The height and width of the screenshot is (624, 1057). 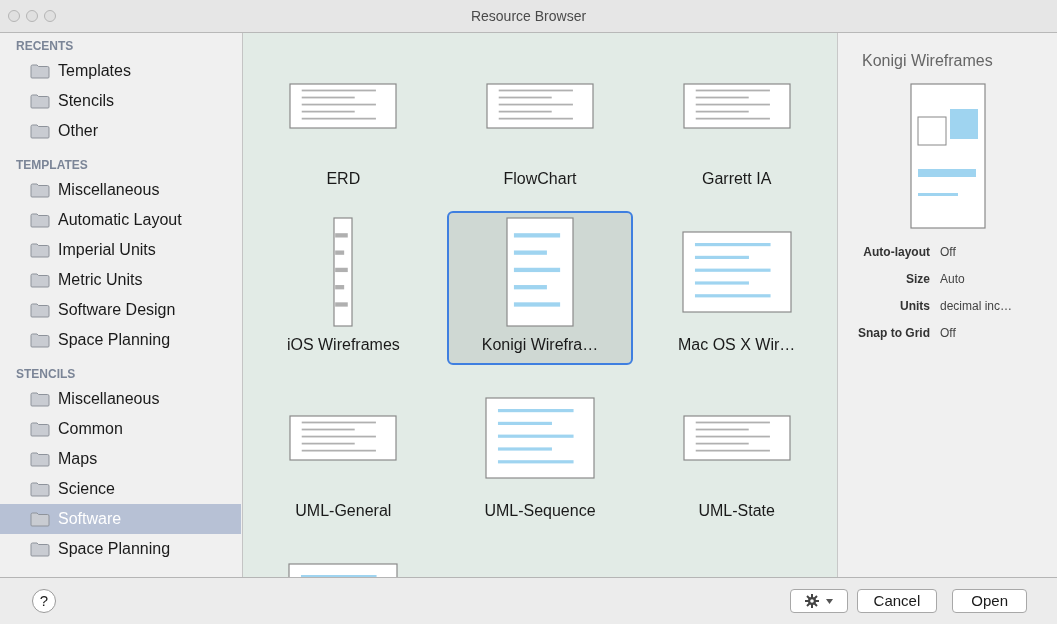 What do you see at coordinates (120, 489) in the screenshot?
I see `sidebar-item: Science` at bounding box center [120, 489].